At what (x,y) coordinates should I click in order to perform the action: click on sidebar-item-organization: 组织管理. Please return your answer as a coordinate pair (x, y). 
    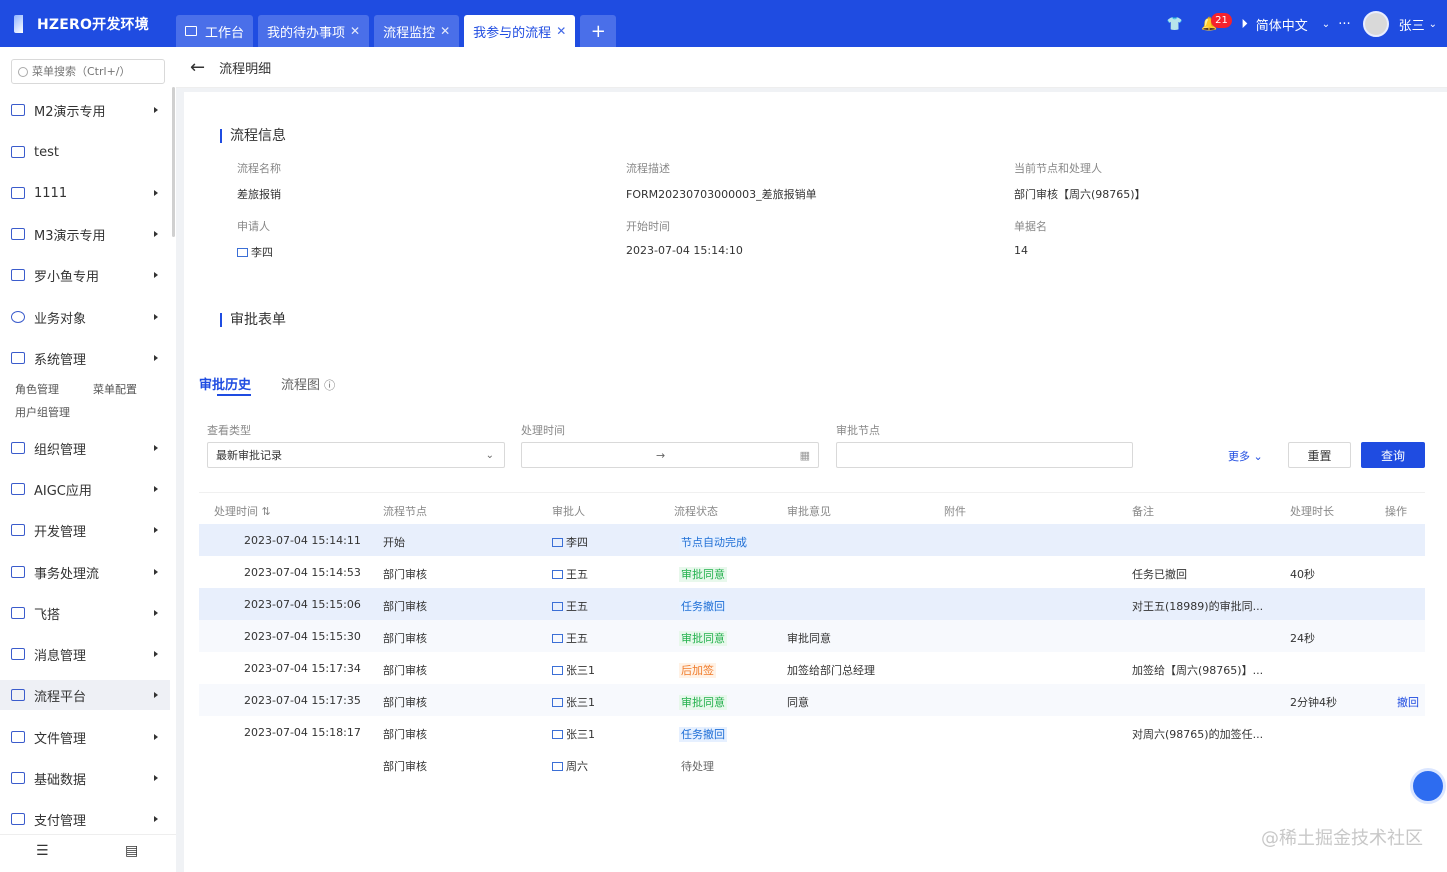
    Looking at the image, I should click on (85, 448).